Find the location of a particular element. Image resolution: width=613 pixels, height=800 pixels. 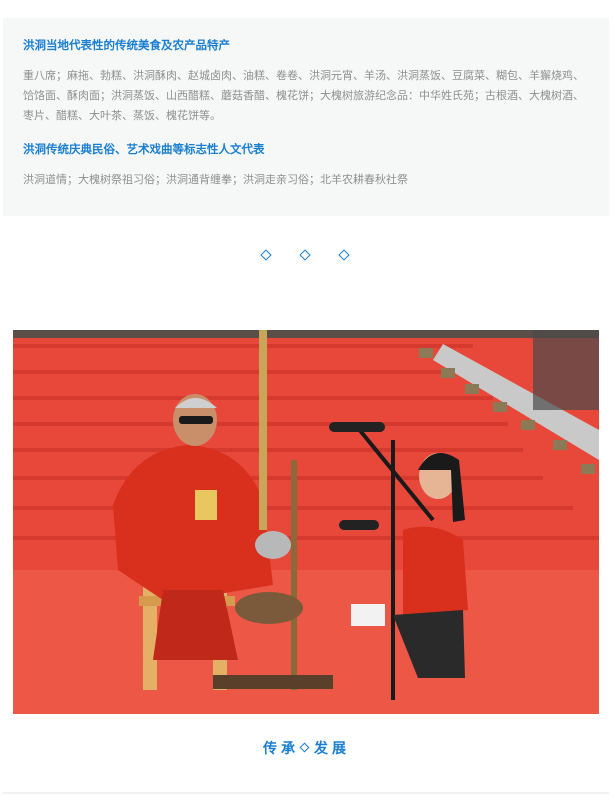

food-section-title: 洪洞当地代表性的传统美食及农产品特产 is located at coordinates (126, 45).